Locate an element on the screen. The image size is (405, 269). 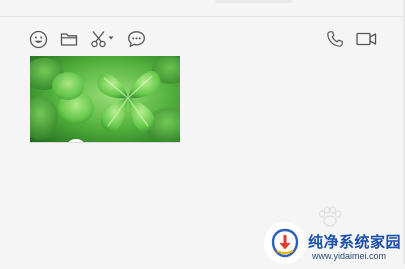
watermark-url: www.yidaimei.com is located at coordinates (349, 256).